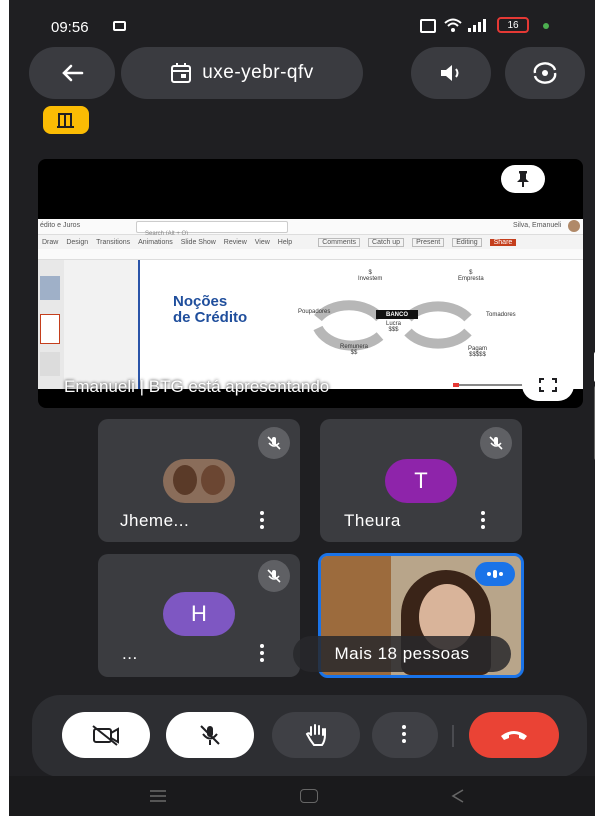 This screenshot has width=605, height=816. I want to click on slide-title: Noções de Crédito, so click(210, 310).